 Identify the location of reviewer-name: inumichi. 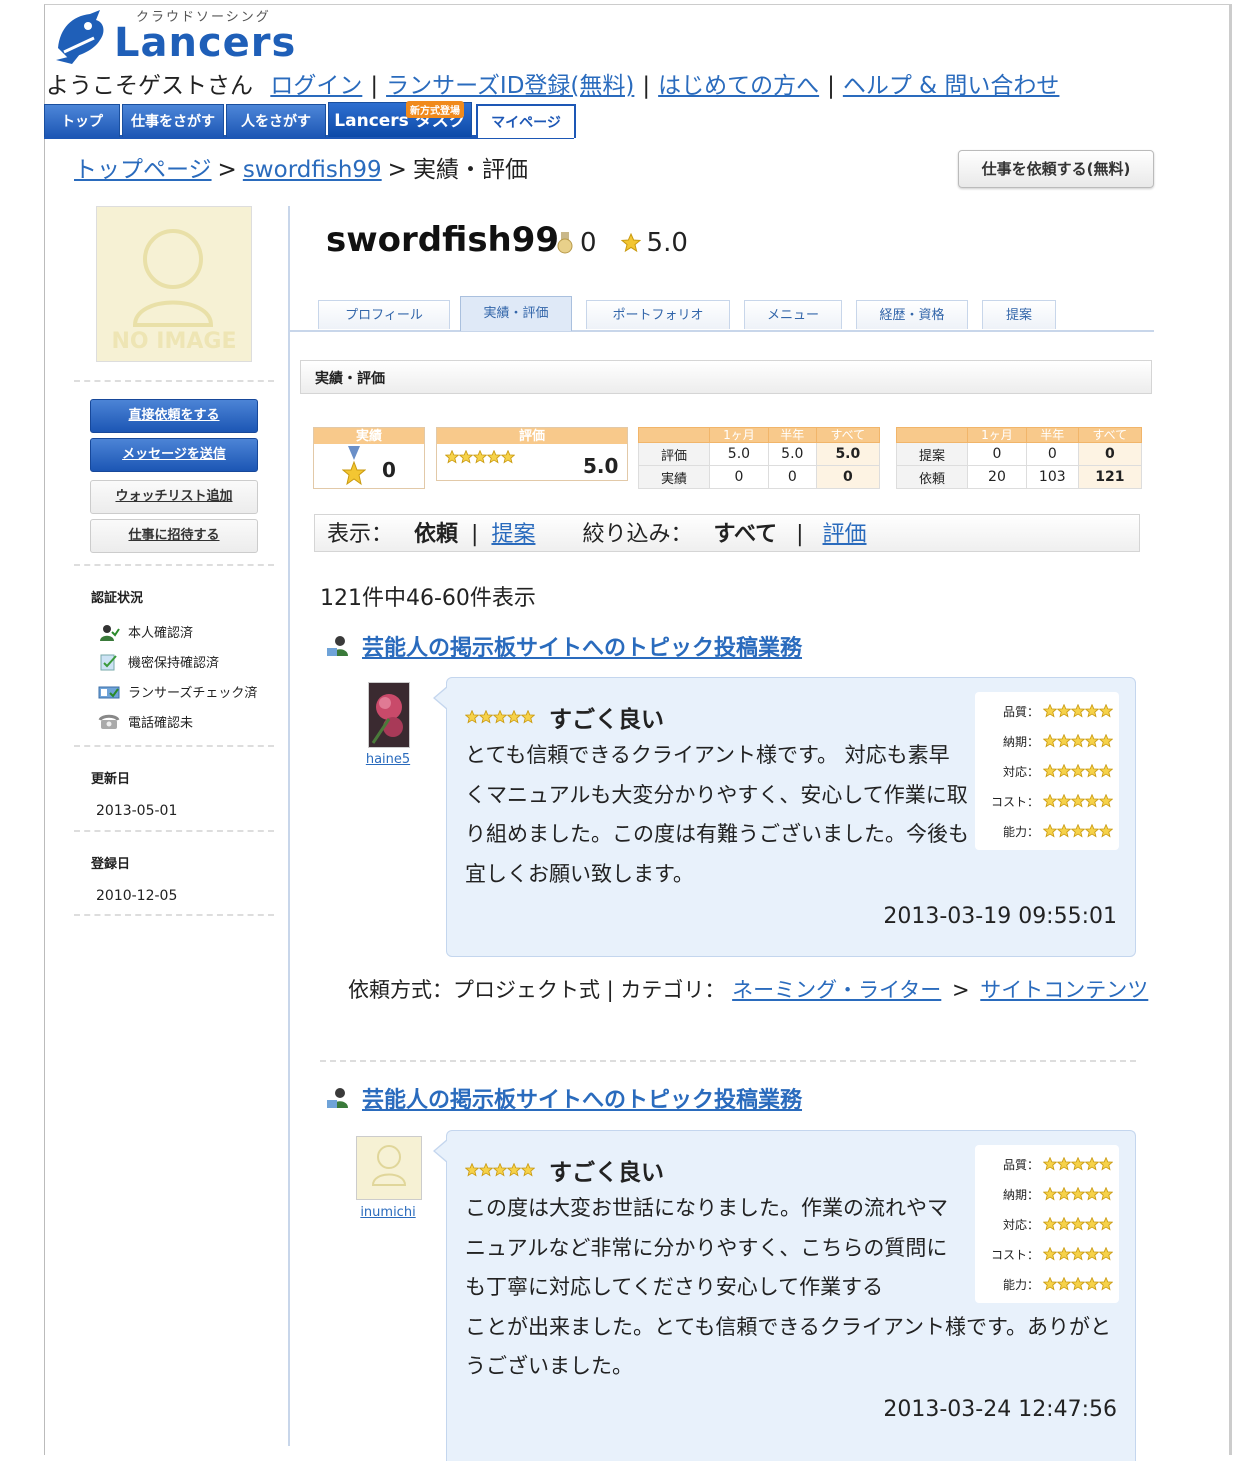
(388, 1212).